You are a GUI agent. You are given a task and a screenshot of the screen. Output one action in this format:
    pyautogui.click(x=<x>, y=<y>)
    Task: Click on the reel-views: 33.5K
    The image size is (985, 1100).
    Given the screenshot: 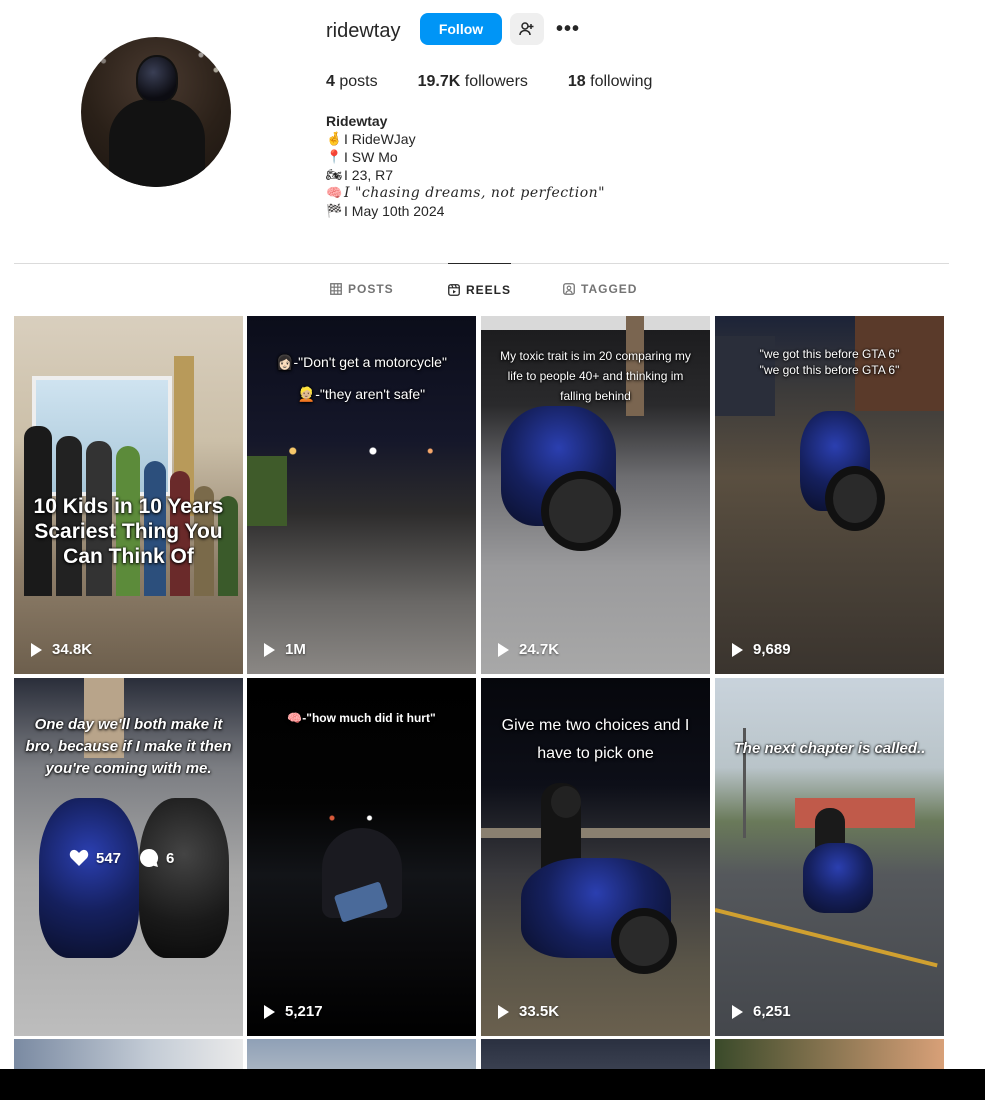 What is the action you would take?
    pyautogui.click(x=528, y=1011)
    